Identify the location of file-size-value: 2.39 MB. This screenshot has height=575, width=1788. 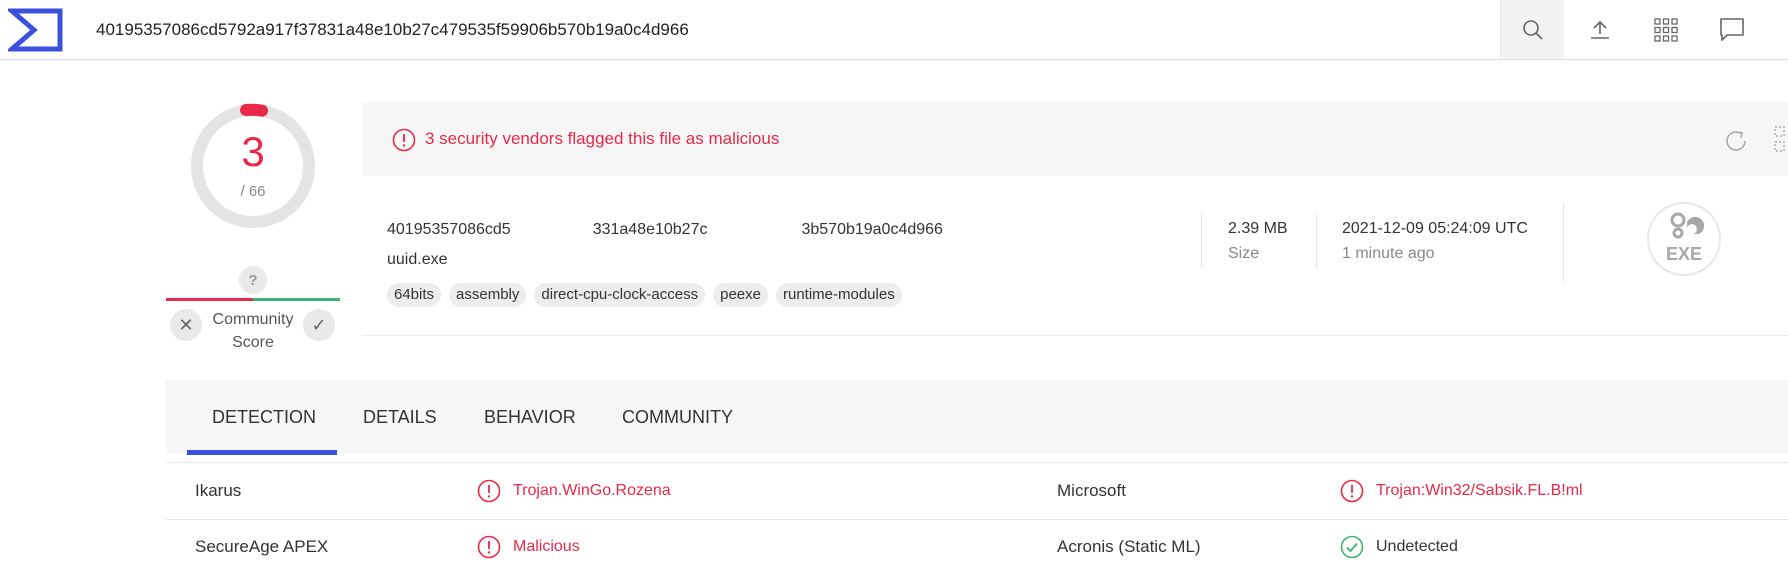
(1258, 228).